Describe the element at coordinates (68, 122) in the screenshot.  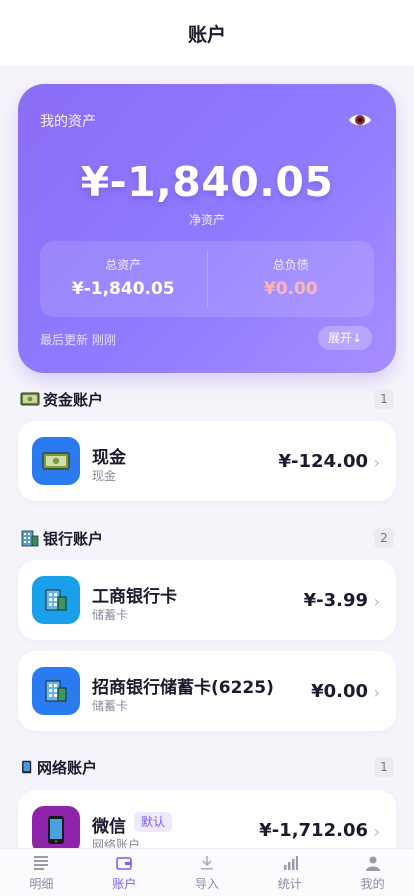
I see `assets-label: 我的资产` at that location.